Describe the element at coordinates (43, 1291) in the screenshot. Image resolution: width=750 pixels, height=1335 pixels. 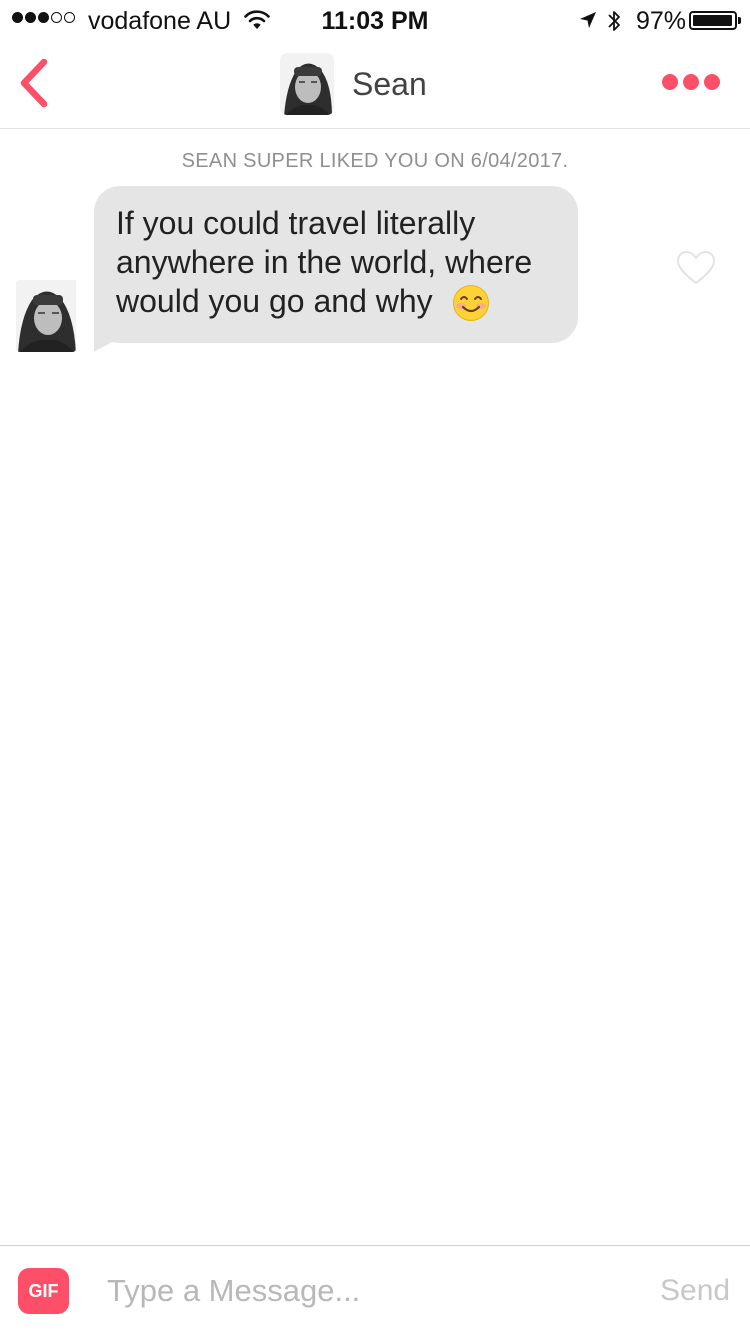
I see `gif-button: GIF` at that location.